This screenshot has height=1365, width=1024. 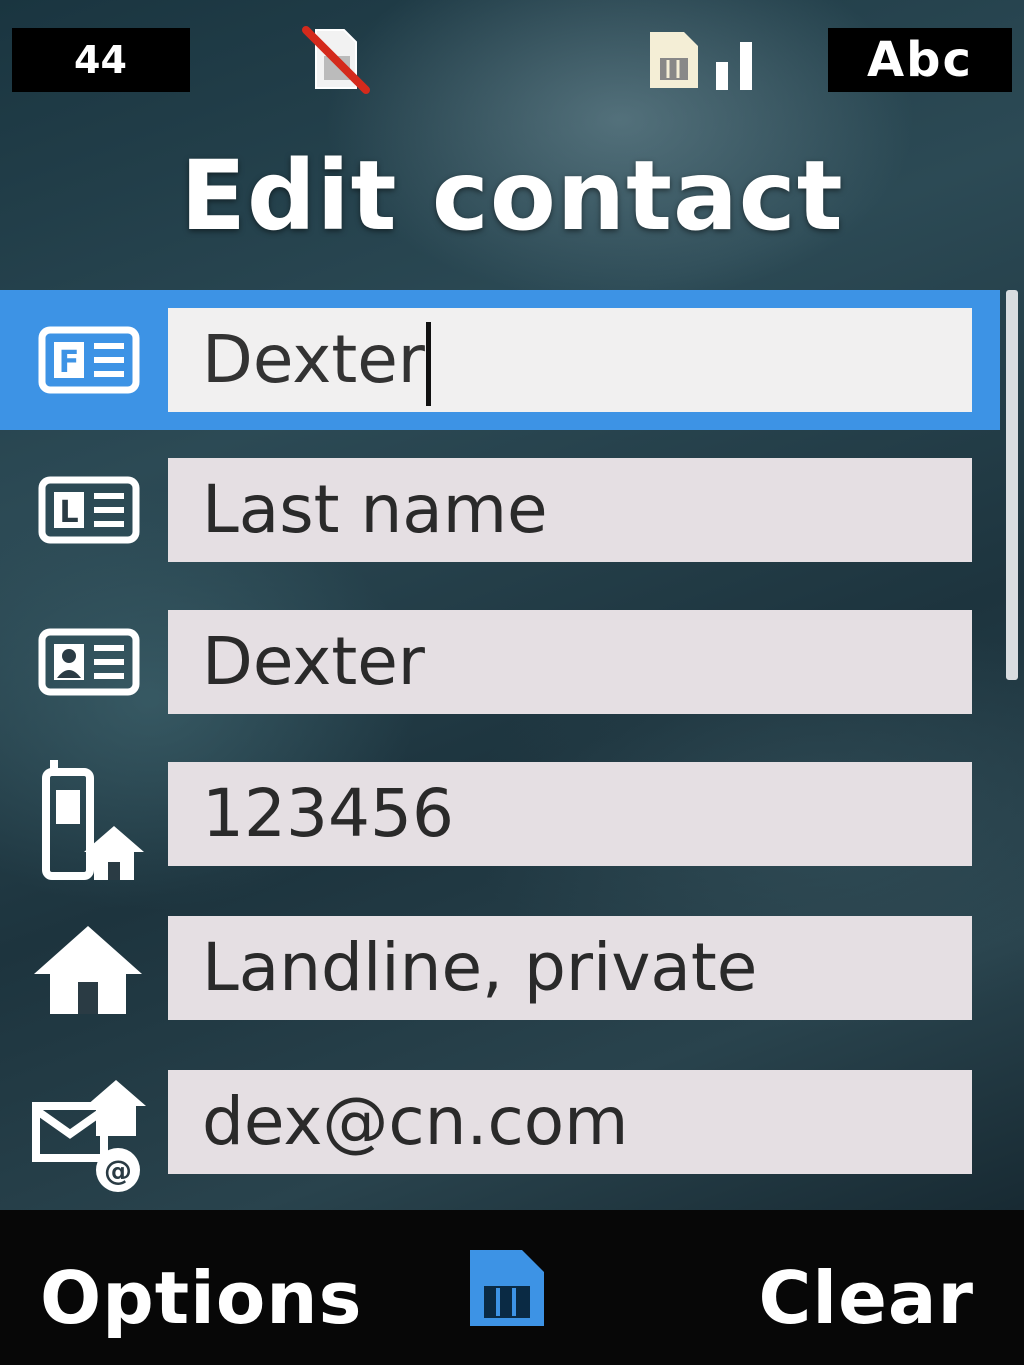 I want to click on last-name-row: L Last name, so click(x=500, y=510).